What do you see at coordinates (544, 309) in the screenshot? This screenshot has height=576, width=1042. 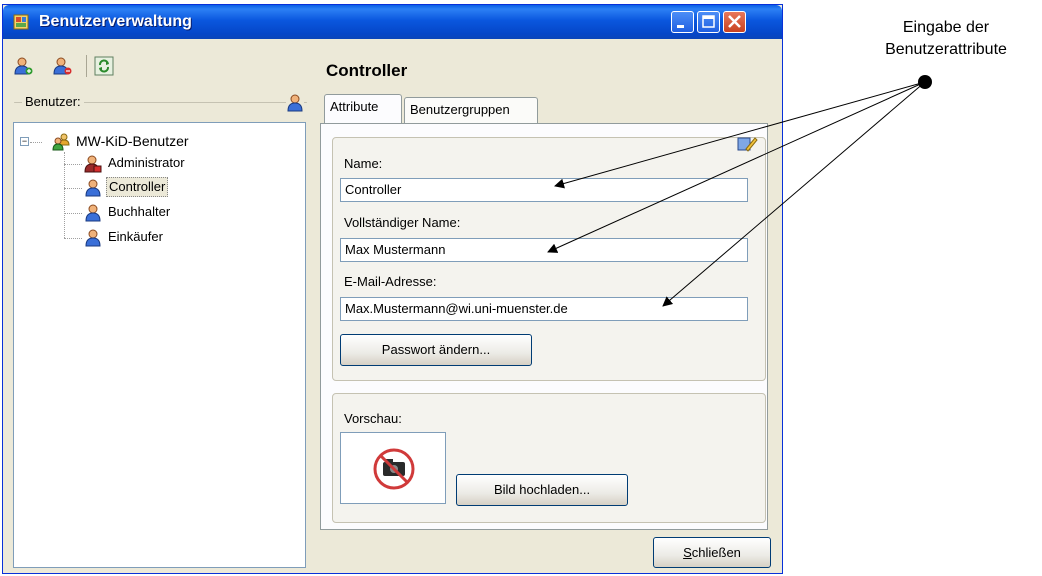 I see `email-input: Max.Mustermann@wi.uni-muenster.de` at bounding box center [544, 309].